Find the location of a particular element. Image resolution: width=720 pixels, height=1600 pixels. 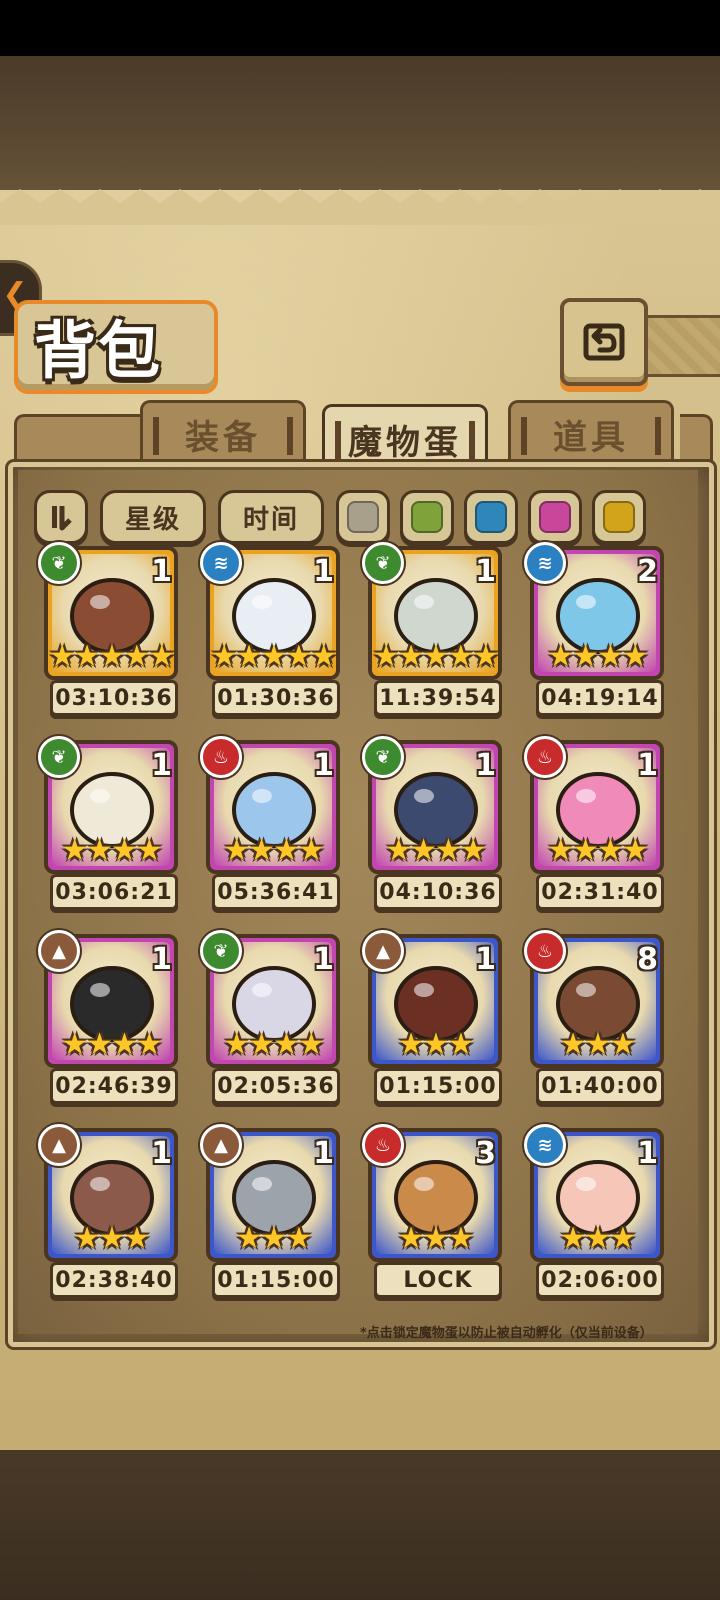

egg-count: 3 is located at coordinates (485, 1153).